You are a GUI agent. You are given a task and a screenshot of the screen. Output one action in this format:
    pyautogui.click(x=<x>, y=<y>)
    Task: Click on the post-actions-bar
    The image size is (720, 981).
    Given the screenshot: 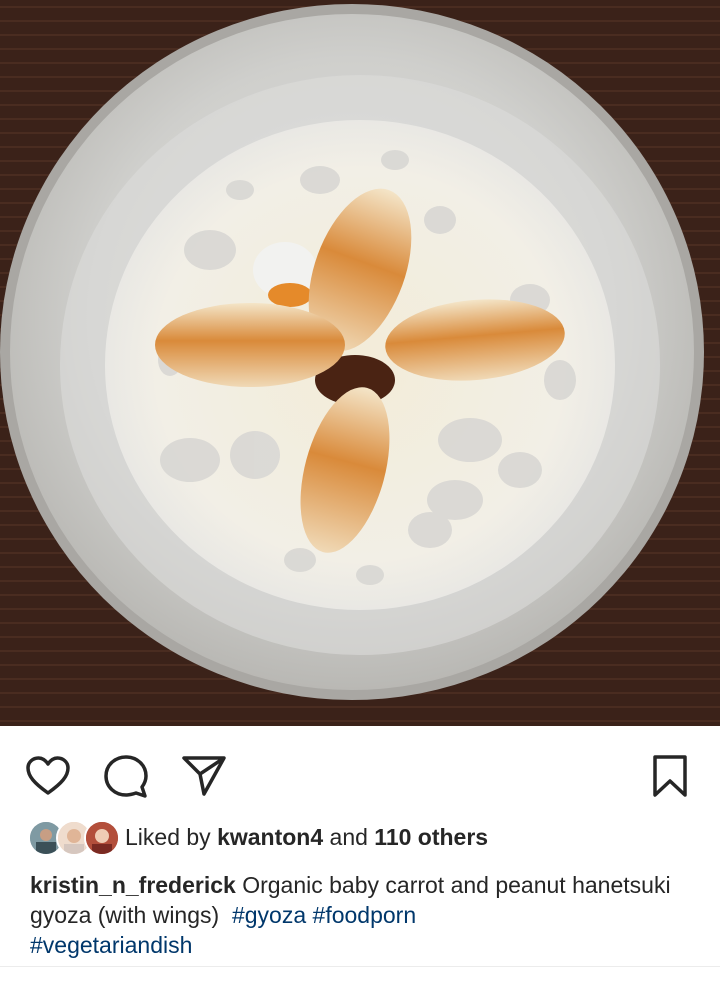 What is the action you would take?
    pyautogui.click(x=360, y=771)
    